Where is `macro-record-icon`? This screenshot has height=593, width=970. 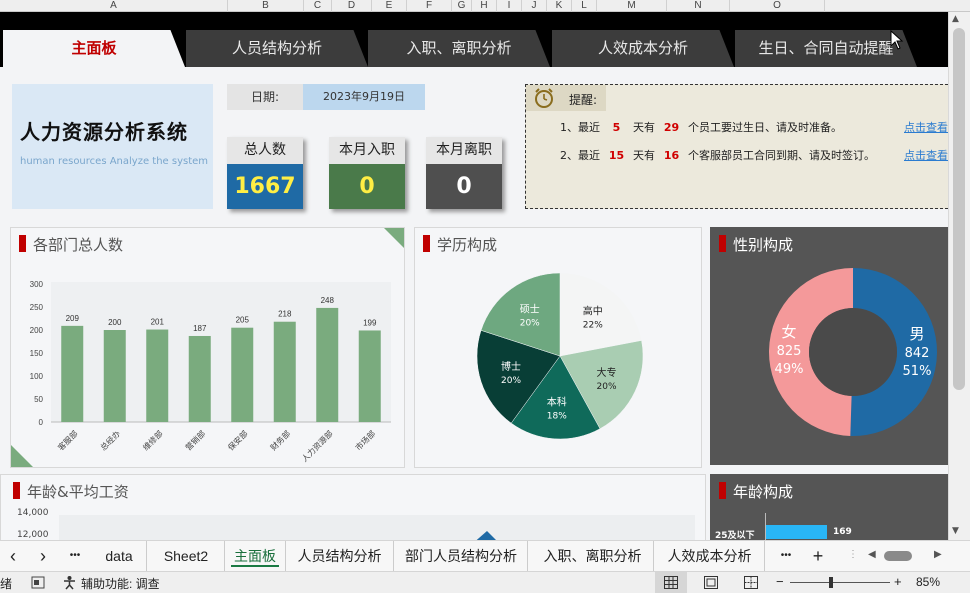 macro-record-icon is located at coordinates (38, 582).